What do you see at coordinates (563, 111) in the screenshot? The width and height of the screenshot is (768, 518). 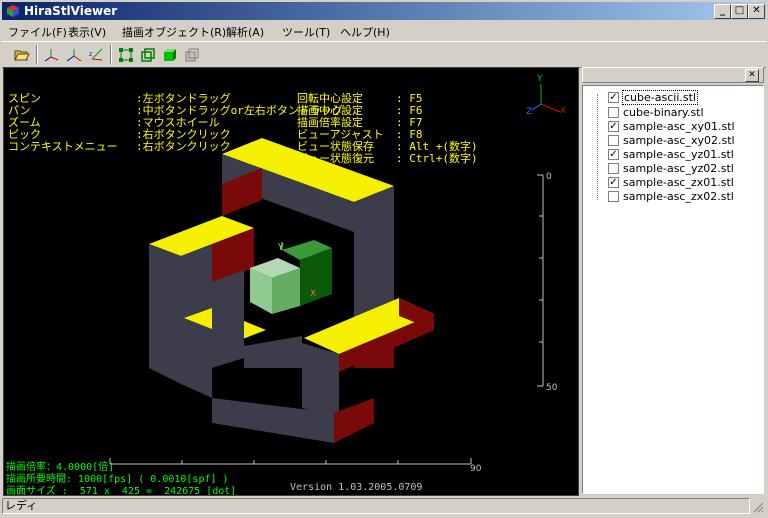 I see `gizmo-x-label: X` at bounding box center [563, 111].